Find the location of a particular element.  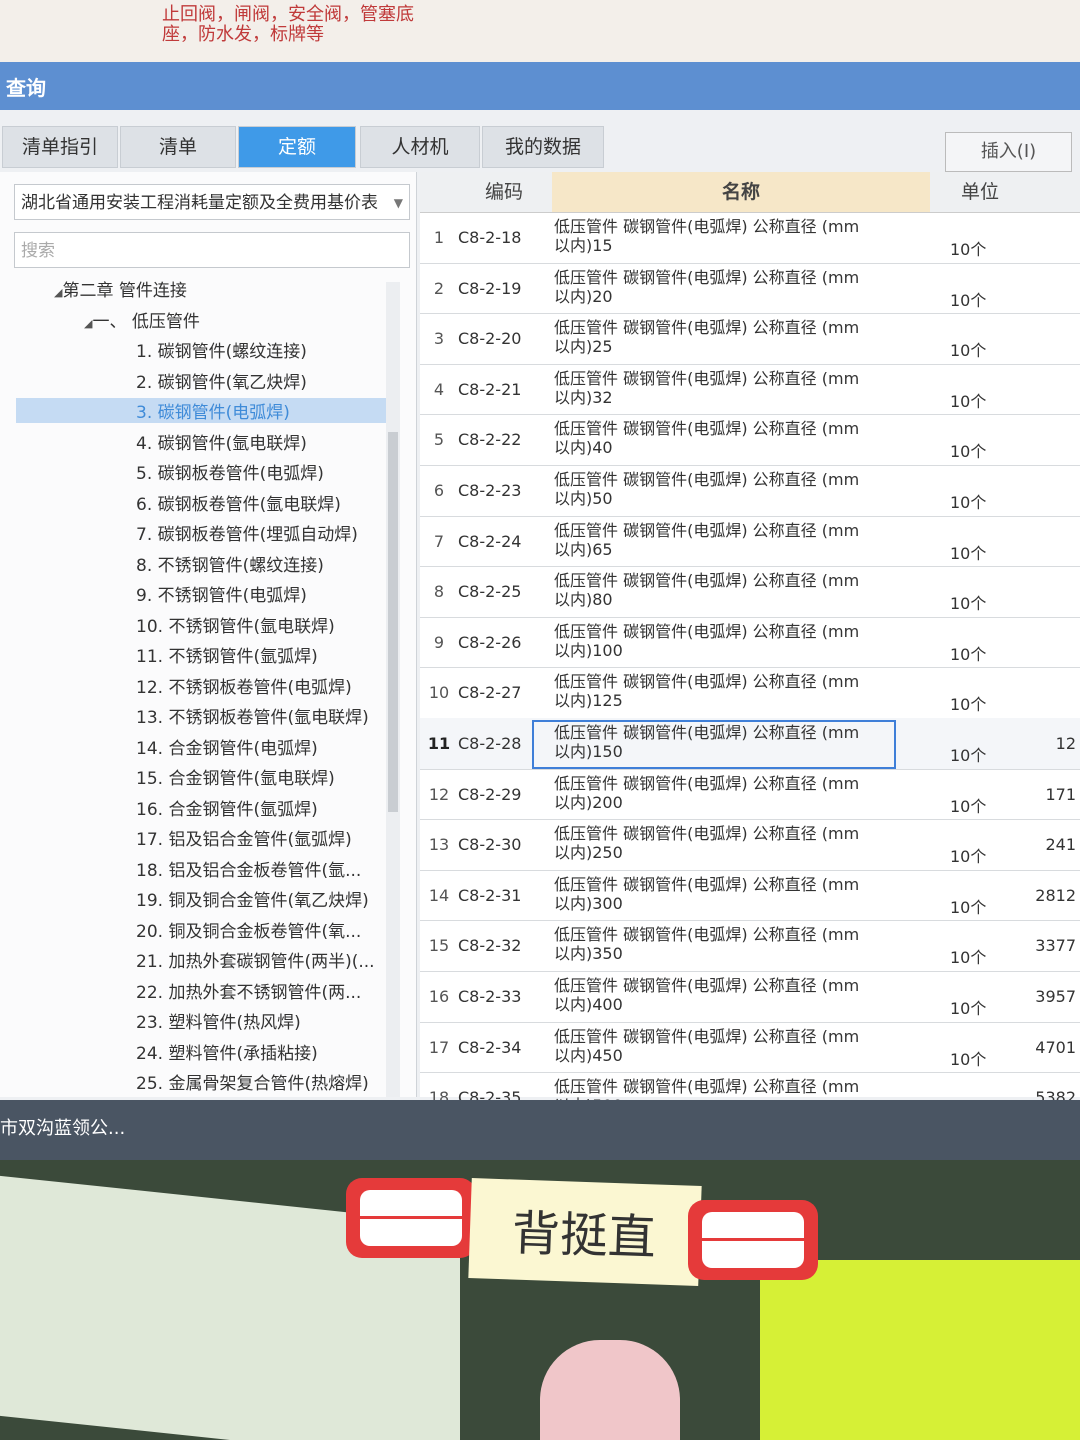

table-row: 8 C8-2-25 低压管件 碳钢管件(电弧焊) 公称直径 (mm 以内)80 10个 is located at coordinates (750, 592).